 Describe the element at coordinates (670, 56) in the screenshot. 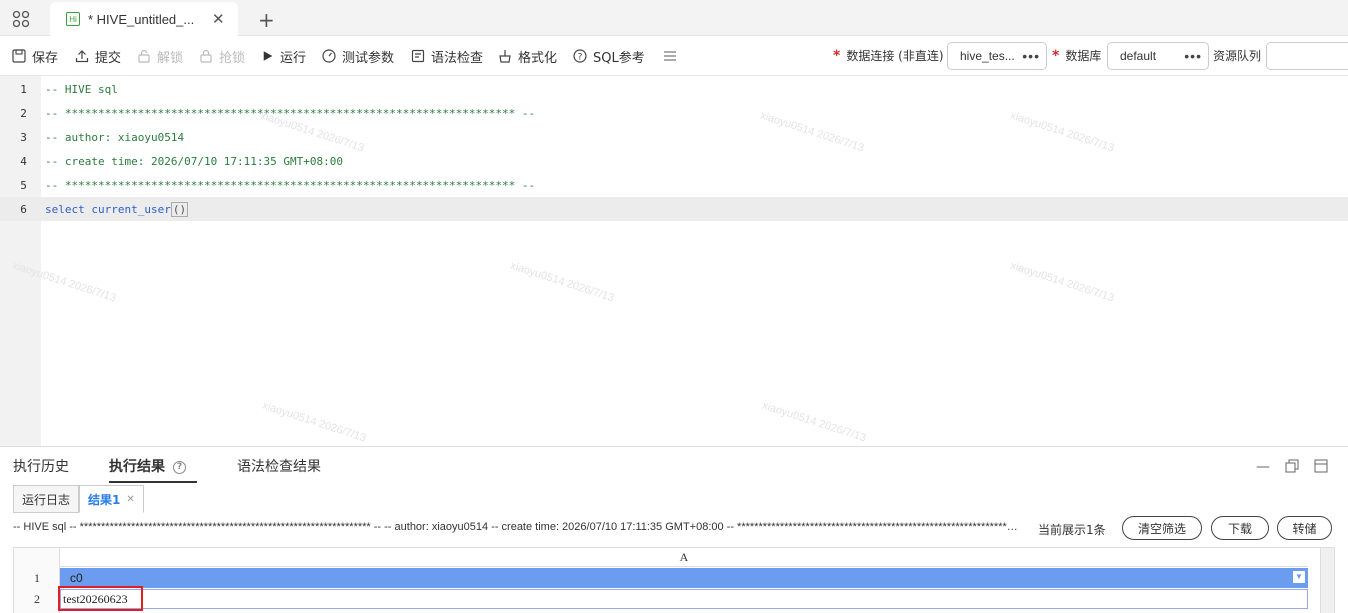

I see `list-menu-icon` at that location.